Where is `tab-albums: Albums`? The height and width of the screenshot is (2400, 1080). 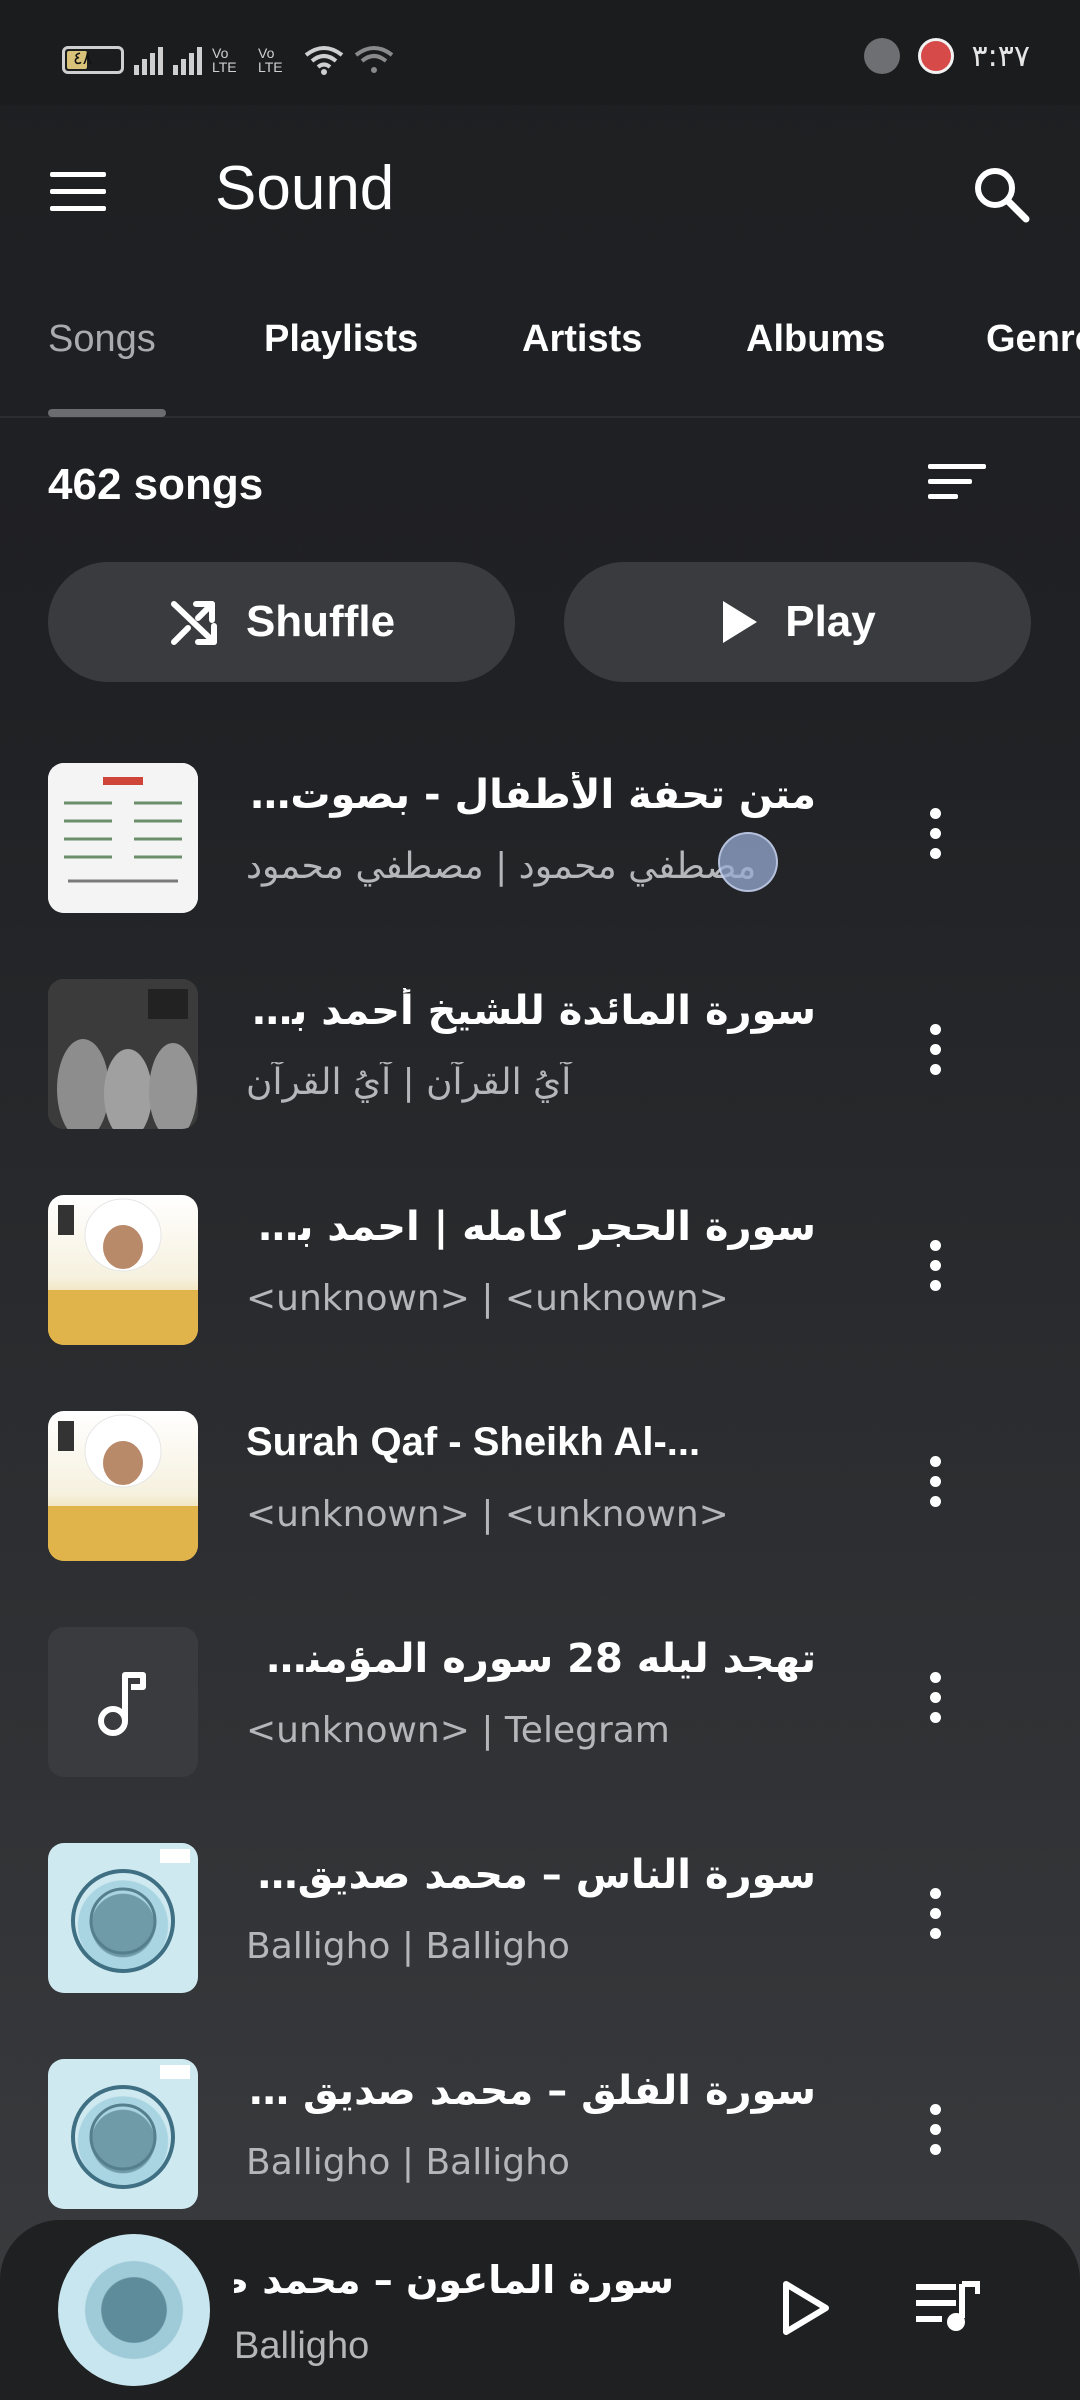
tab-albums: Albums is located at coordinates (815, 339).